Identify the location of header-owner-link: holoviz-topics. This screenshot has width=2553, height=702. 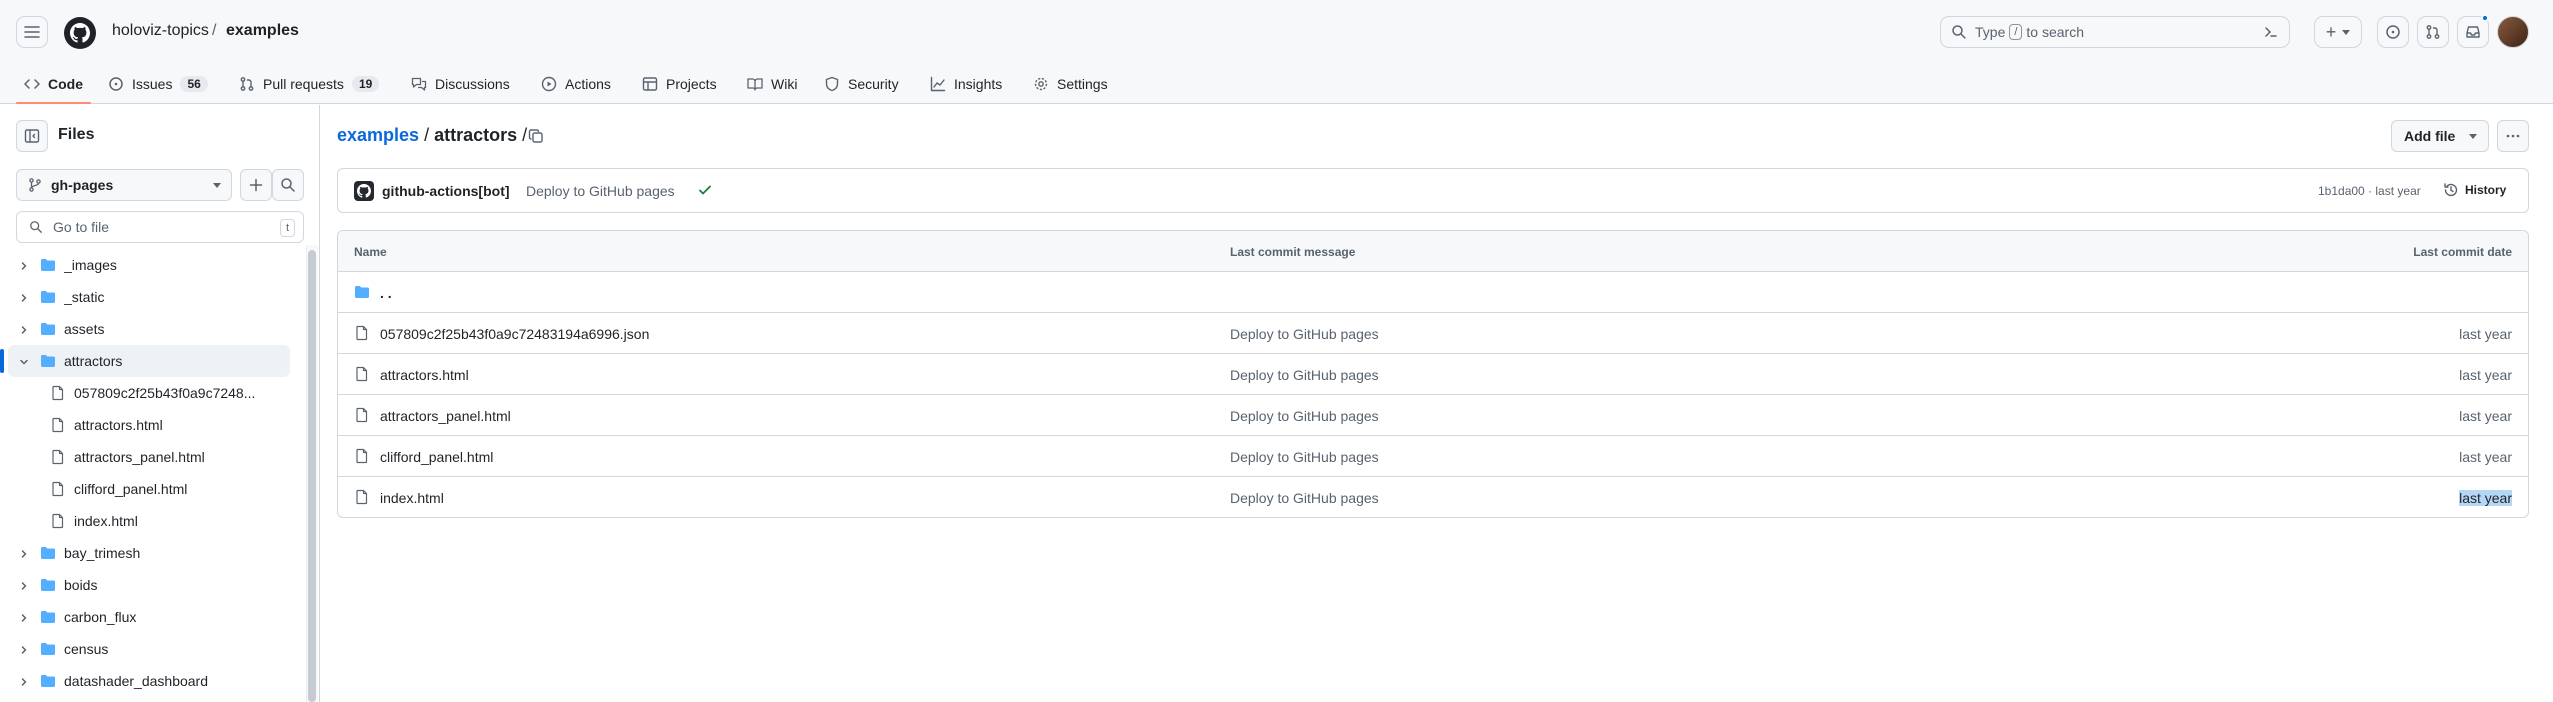
(160, 31).